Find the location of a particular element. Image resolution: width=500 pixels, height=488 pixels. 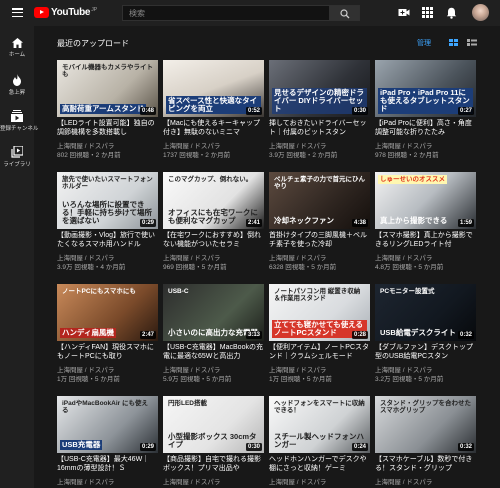

duration-badge: 0:27 is located at coordinates (465, 111).